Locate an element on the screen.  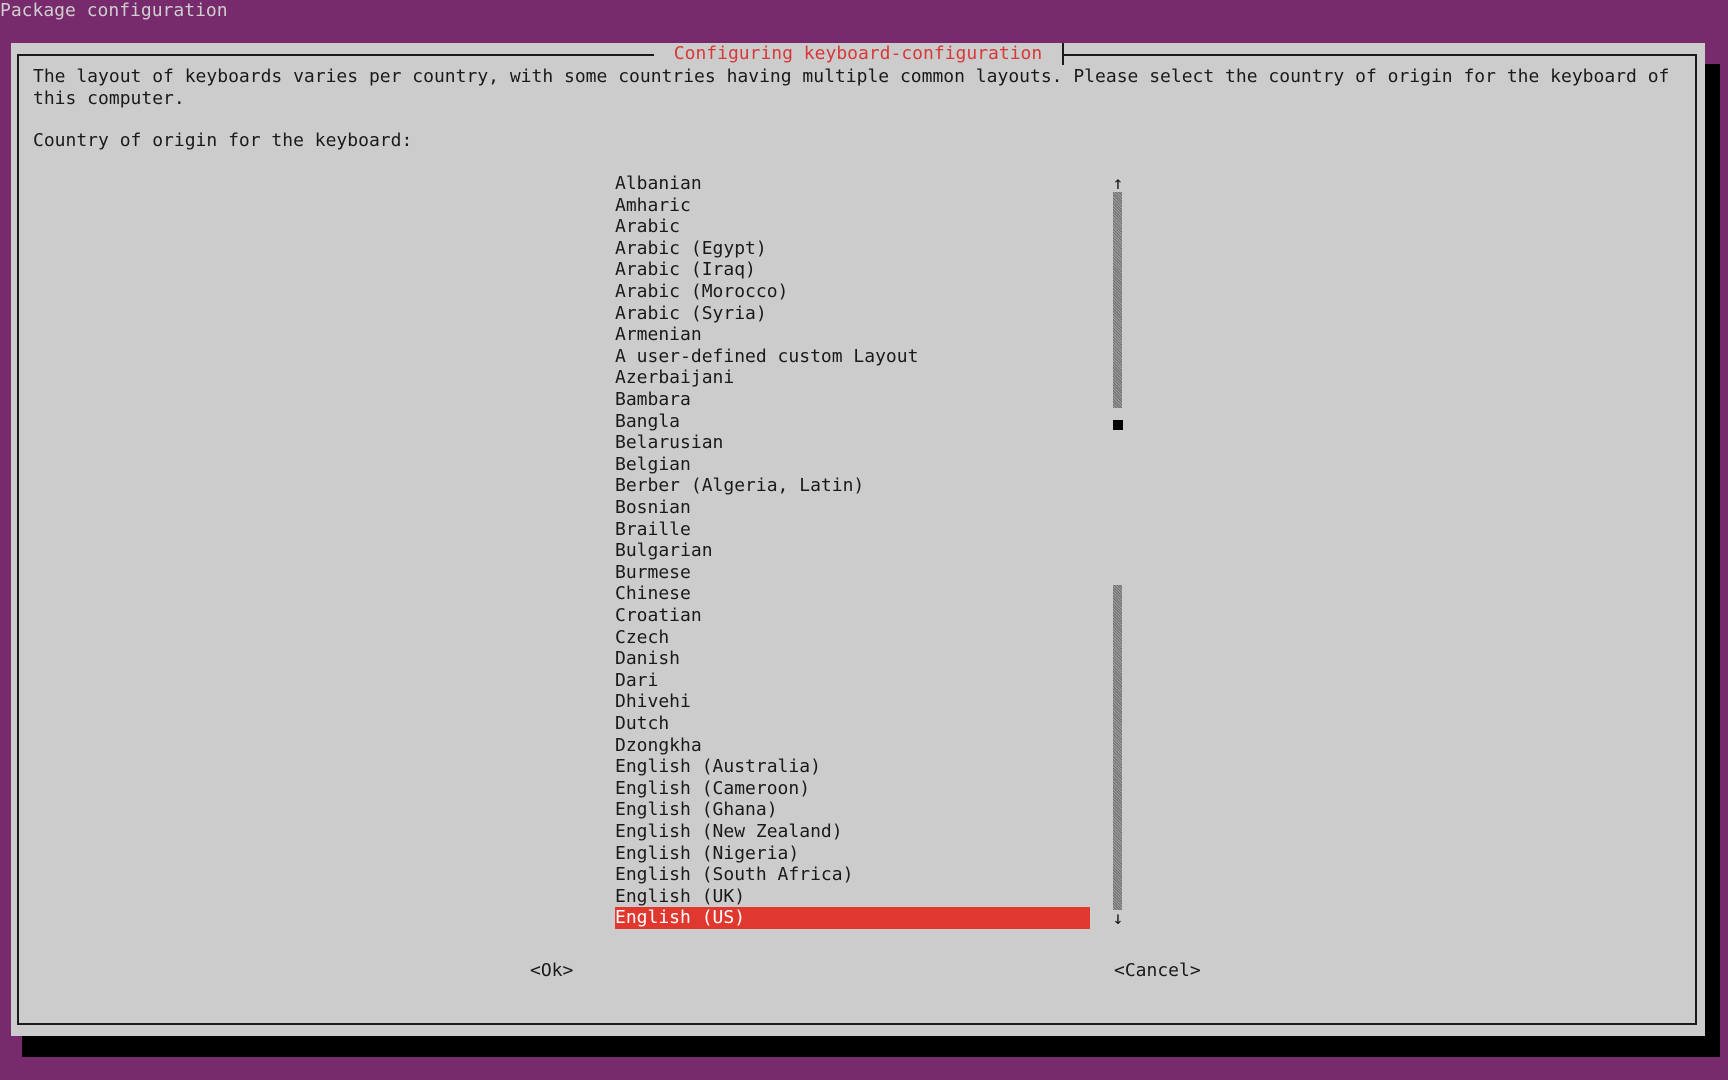
ok-button: <Ok> is located at coordinates (551, 971).